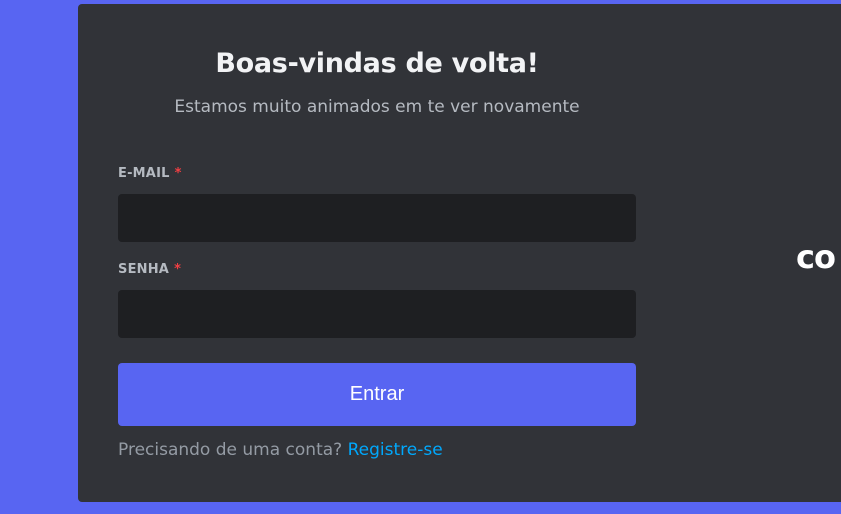 The height and width of the screenshot is (514, 841). I want to click on email-label-text: E-MAIL, so click(144, 173).